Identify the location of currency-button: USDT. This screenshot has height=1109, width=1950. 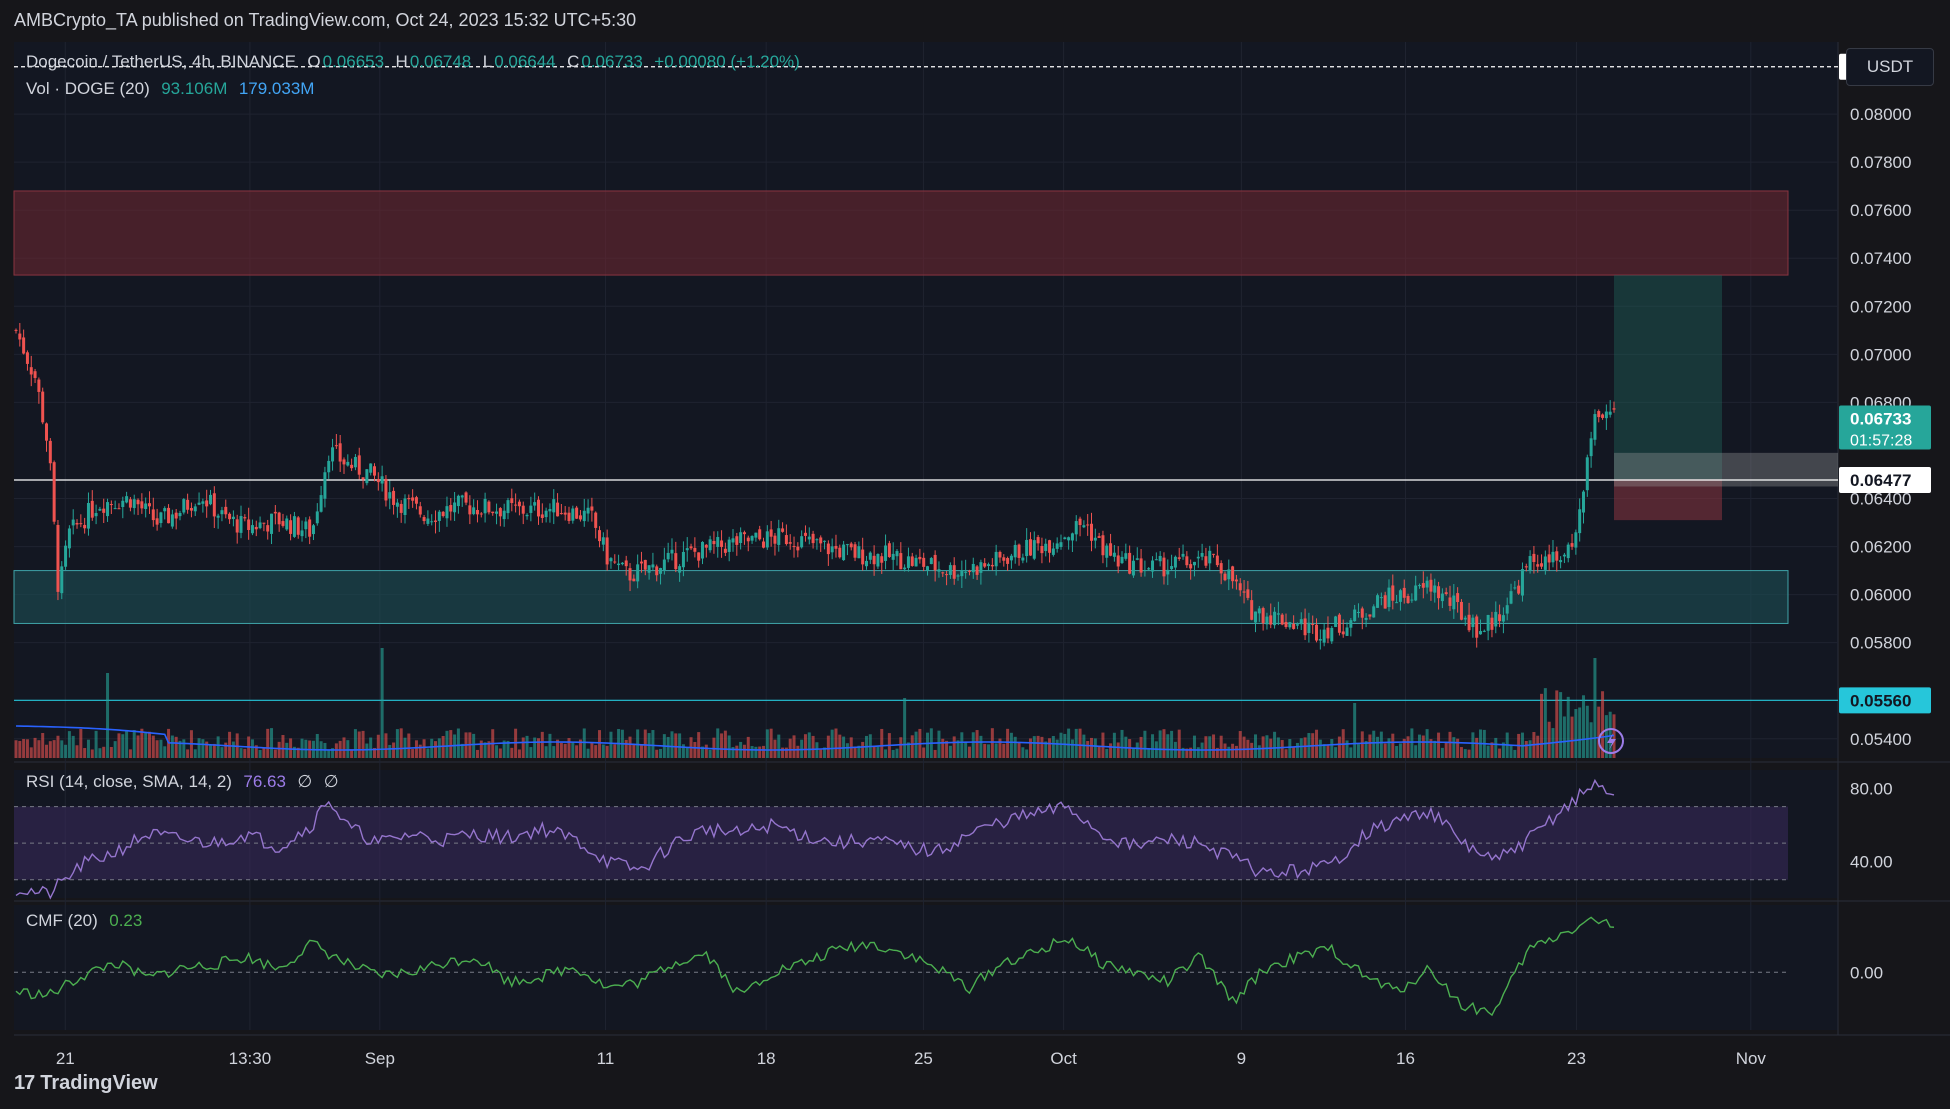
(1890, 67).